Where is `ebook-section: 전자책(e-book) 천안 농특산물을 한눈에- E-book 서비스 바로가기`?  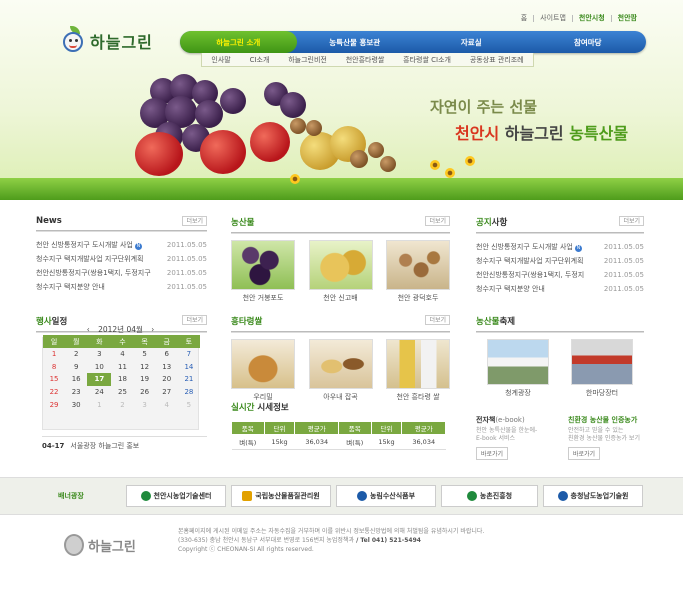
ebook-section: 전자책(e-book) 천안 농특산물을 한눈에- E-book 서비스 바로가기 is located at coordinates (517, 437).